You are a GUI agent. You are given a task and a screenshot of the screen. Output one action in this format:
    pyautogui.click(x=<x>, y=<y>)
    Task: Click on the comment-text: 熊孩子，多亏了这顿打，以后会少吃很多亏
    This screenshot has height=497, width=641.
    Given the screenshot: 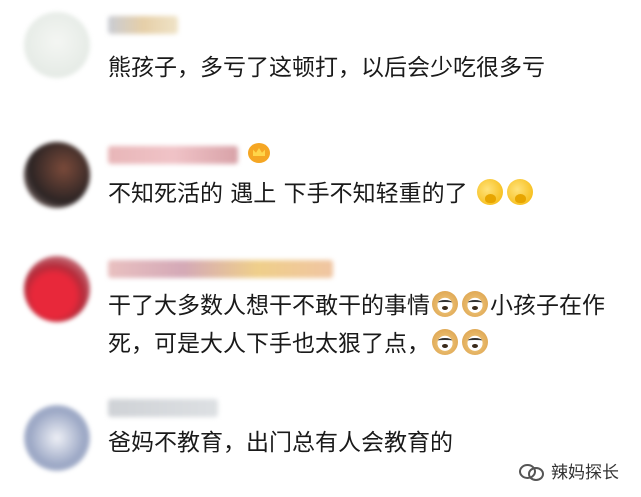 What is the action you would take?
    pyautogui.click(x=326, y=68)
    